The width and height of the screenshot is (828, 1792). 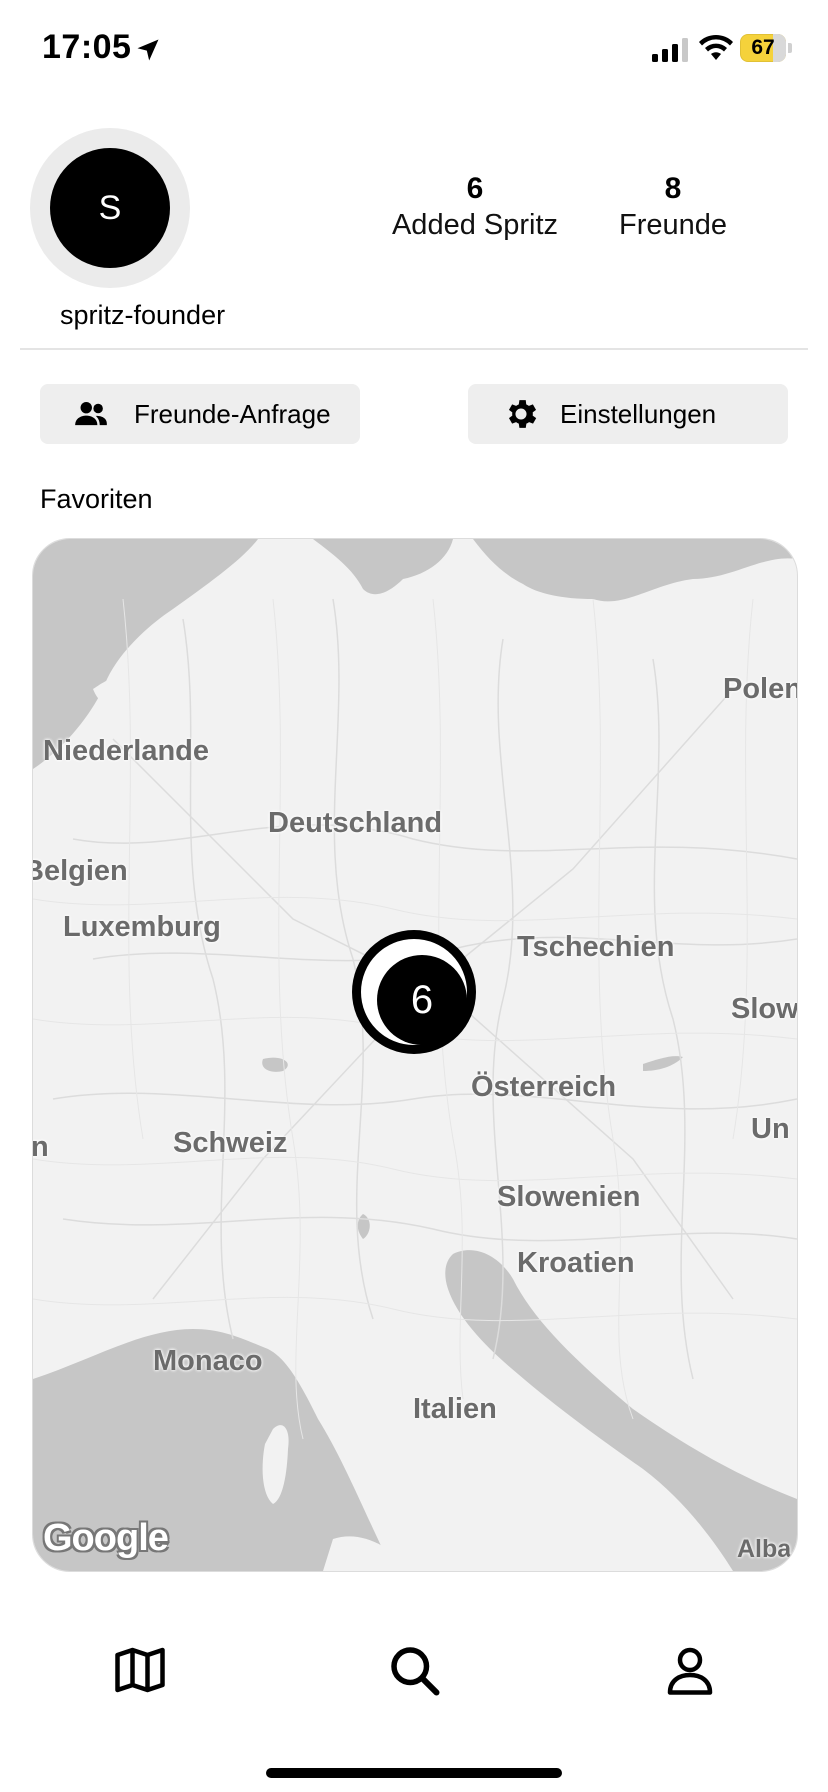 What do you see at coordinates (672, 225) in the screenshot?
I see `stat-friends-label: Freunde` at bounding box center [672, 225].